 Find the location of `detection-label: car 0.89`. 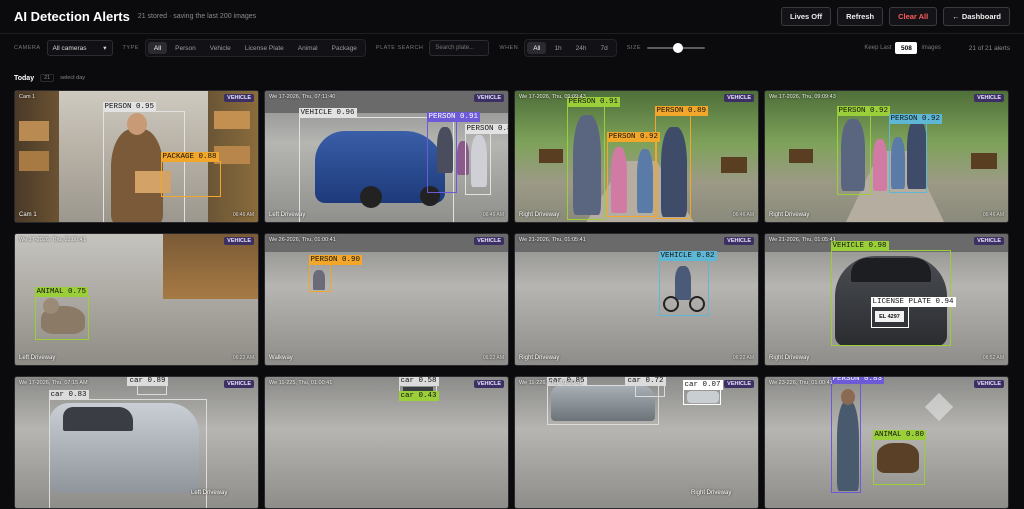

detection-label: car 0.89 is located at coordinates (147, 381).